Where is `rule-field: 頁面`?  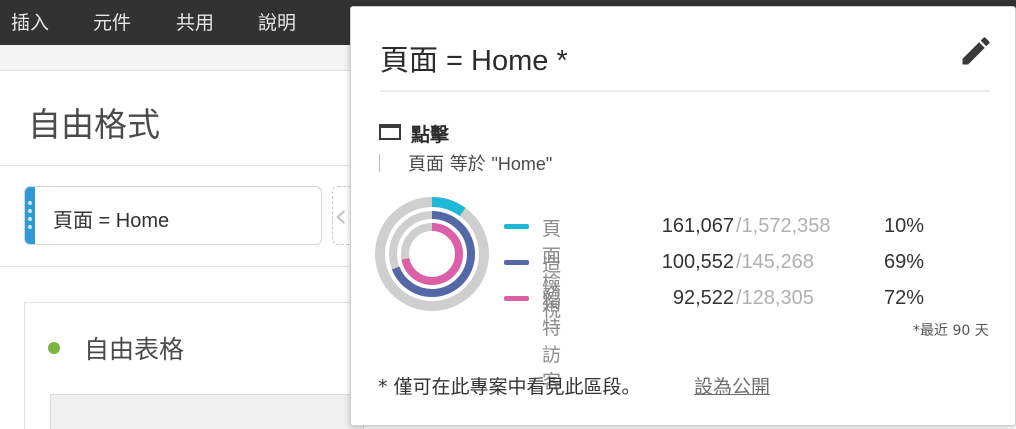
rule-field: 頁面 is located at coordinates (426, 164).